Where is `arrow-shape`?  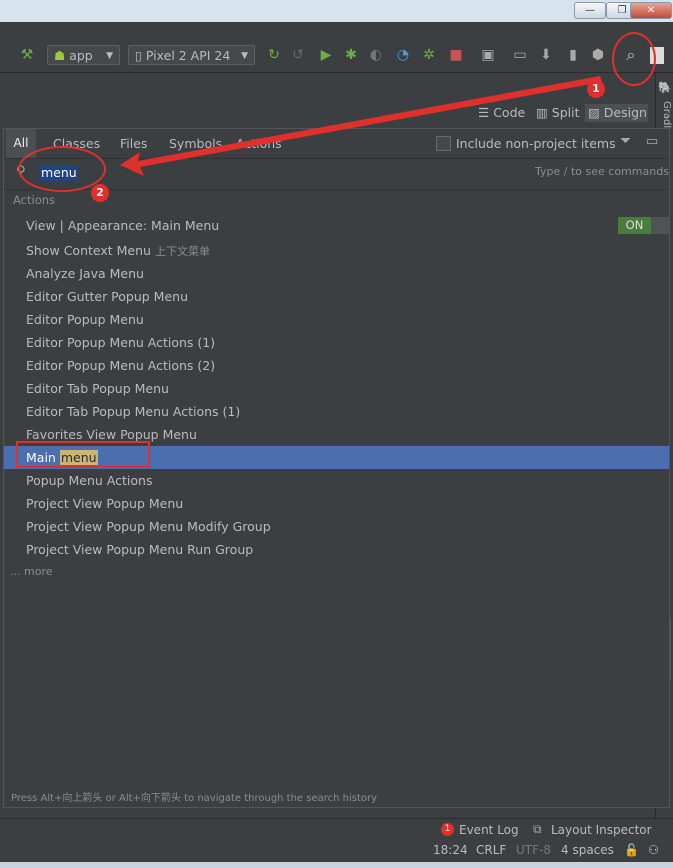
arrow-shape is located at coordinates (361, 126).